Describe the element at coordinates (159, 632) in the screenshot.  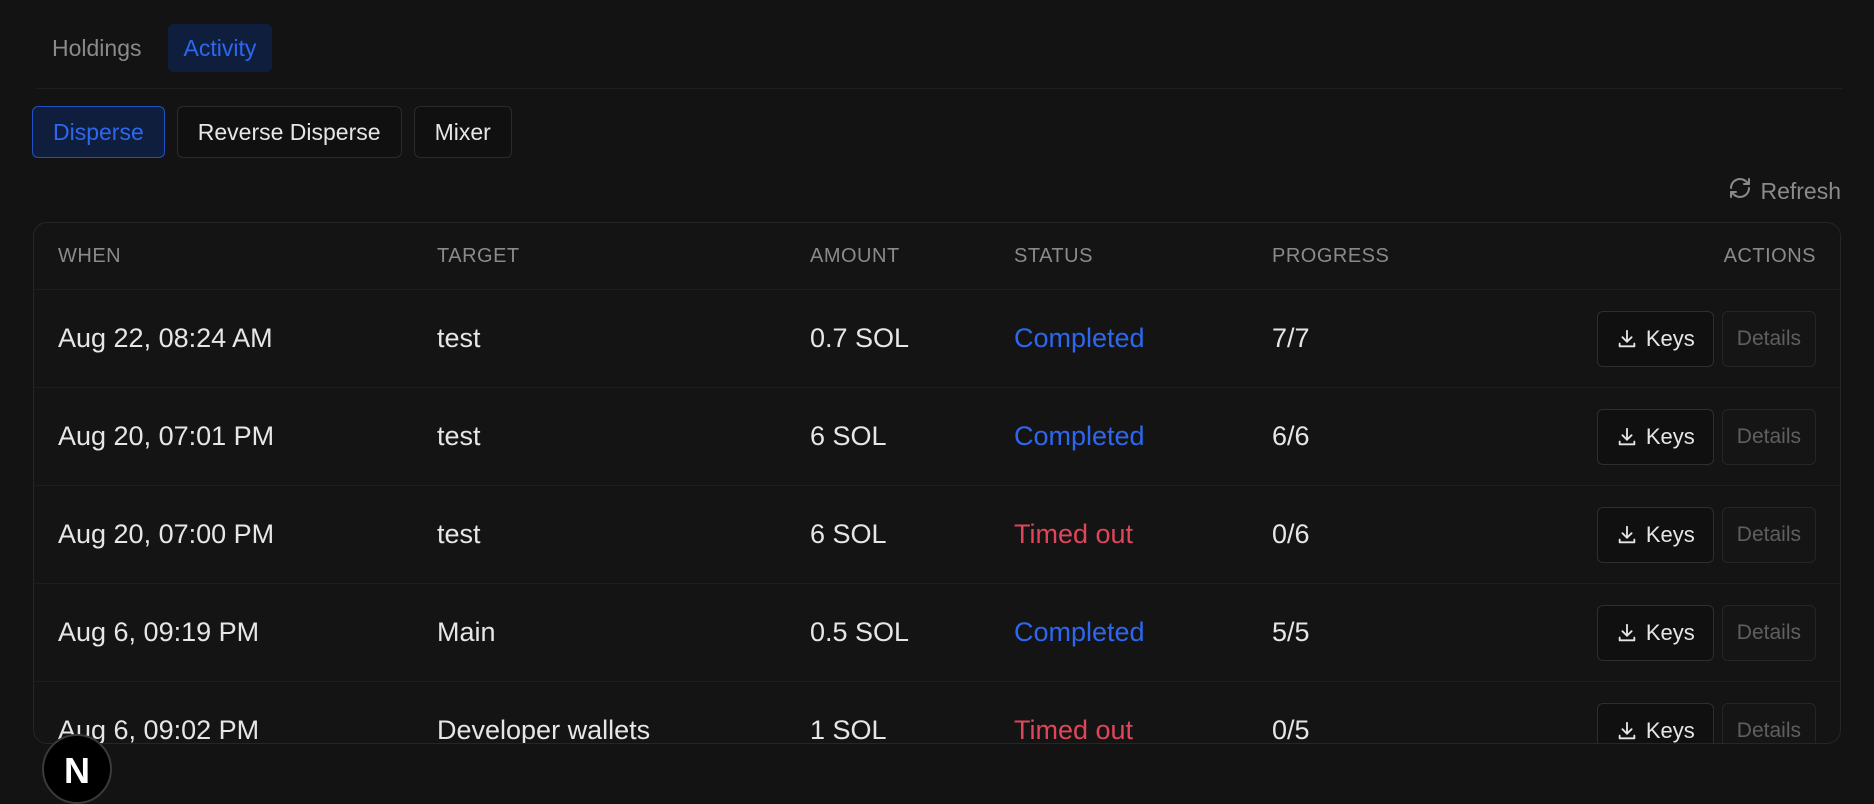
I see `cell-when: Aug 6, 09:19 PM` at that location.